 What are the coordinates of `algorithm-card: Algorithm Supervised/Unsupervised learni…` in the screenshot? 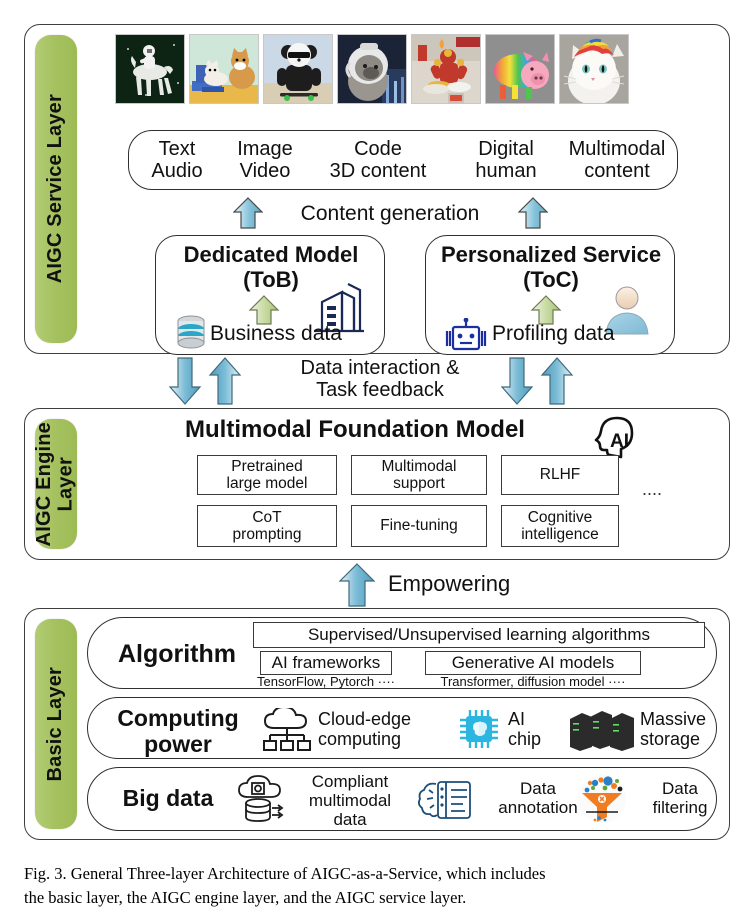 It's located at (402, 653).